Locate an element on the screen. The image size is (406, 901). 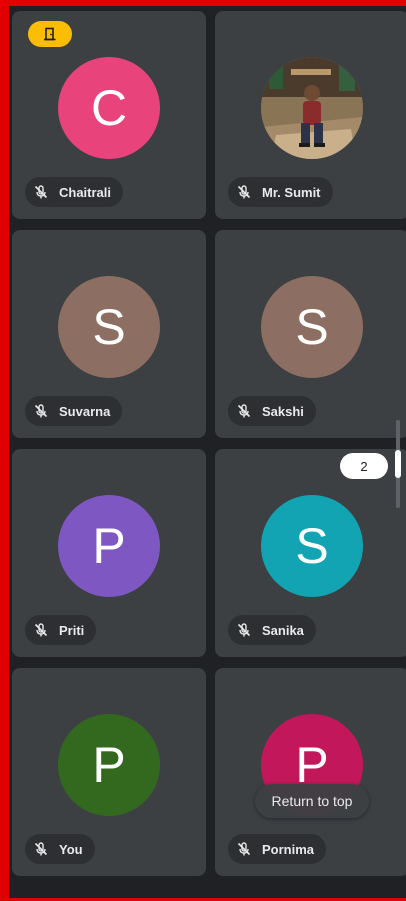
page-indicator: 2 is located at coordinates (364, 466).